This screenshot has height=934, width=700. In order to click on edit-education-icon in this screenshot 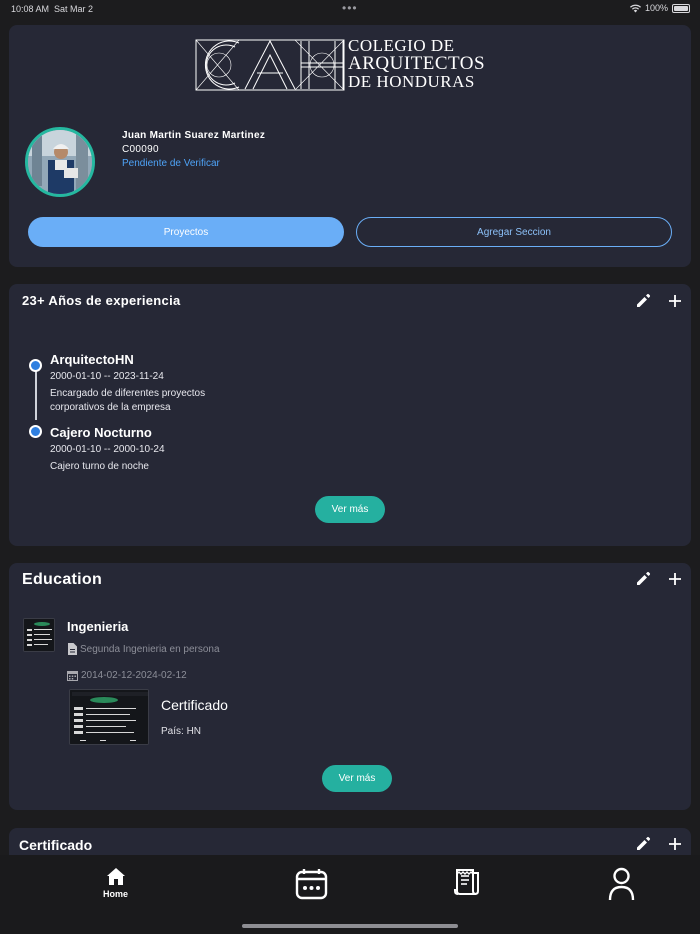, I will do `click(643, 579)`.